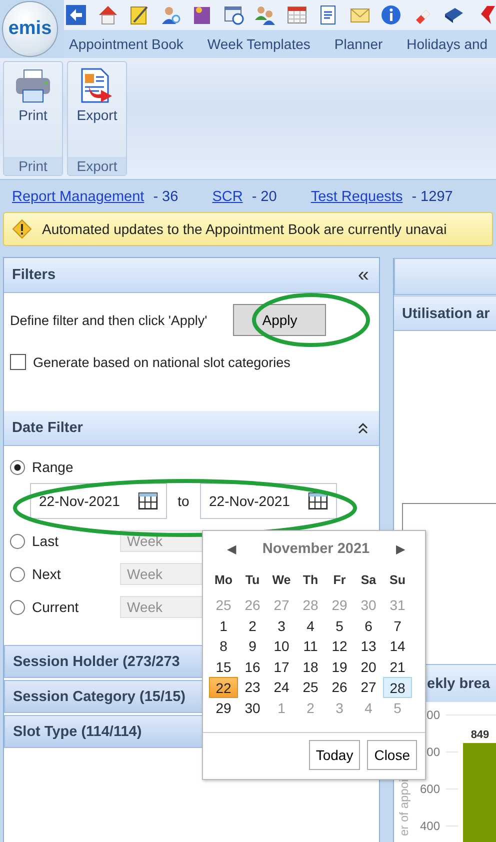 Image resolution: width=496 pixels, height=842 pixels. What do you see at coordinates (30, 29) in the screenshot?
I see `emis-logo: emis` at bounding box center [30, 29].